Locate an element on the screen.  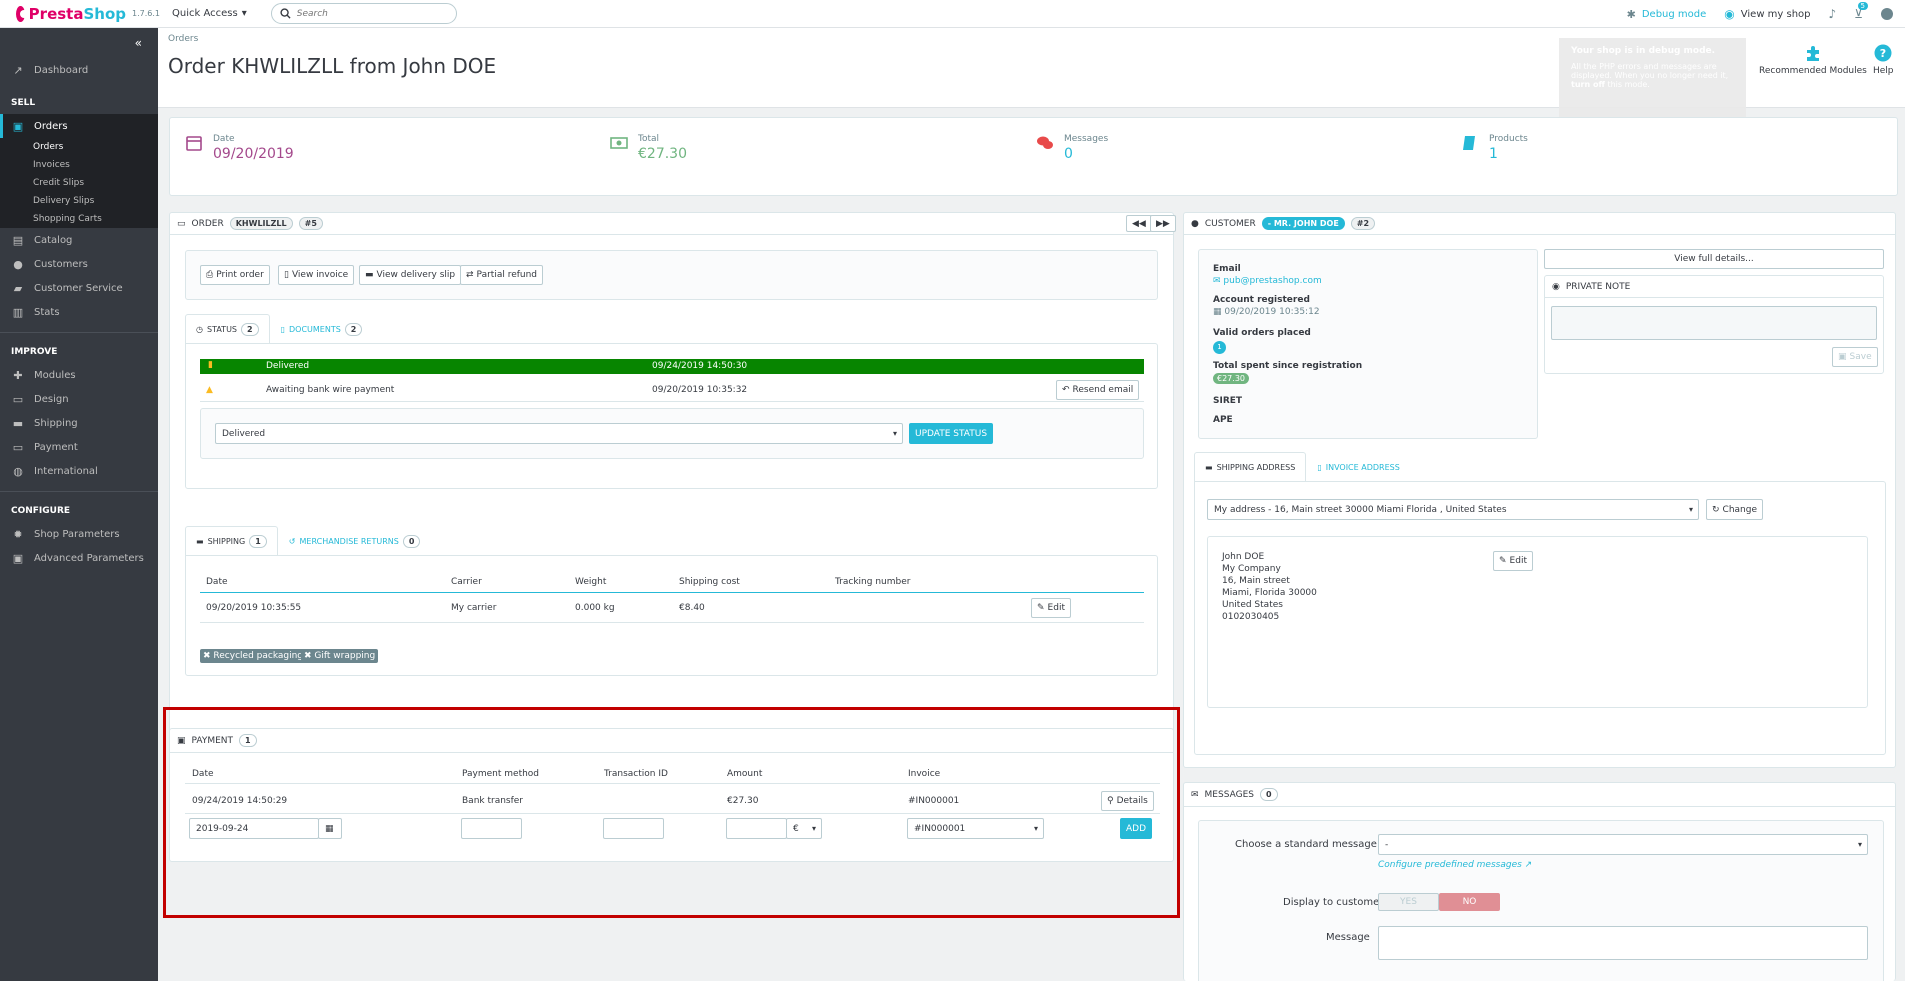
gift-wrapping-tag: ✖ Gift wrapping is located at coordinates (340, 656).